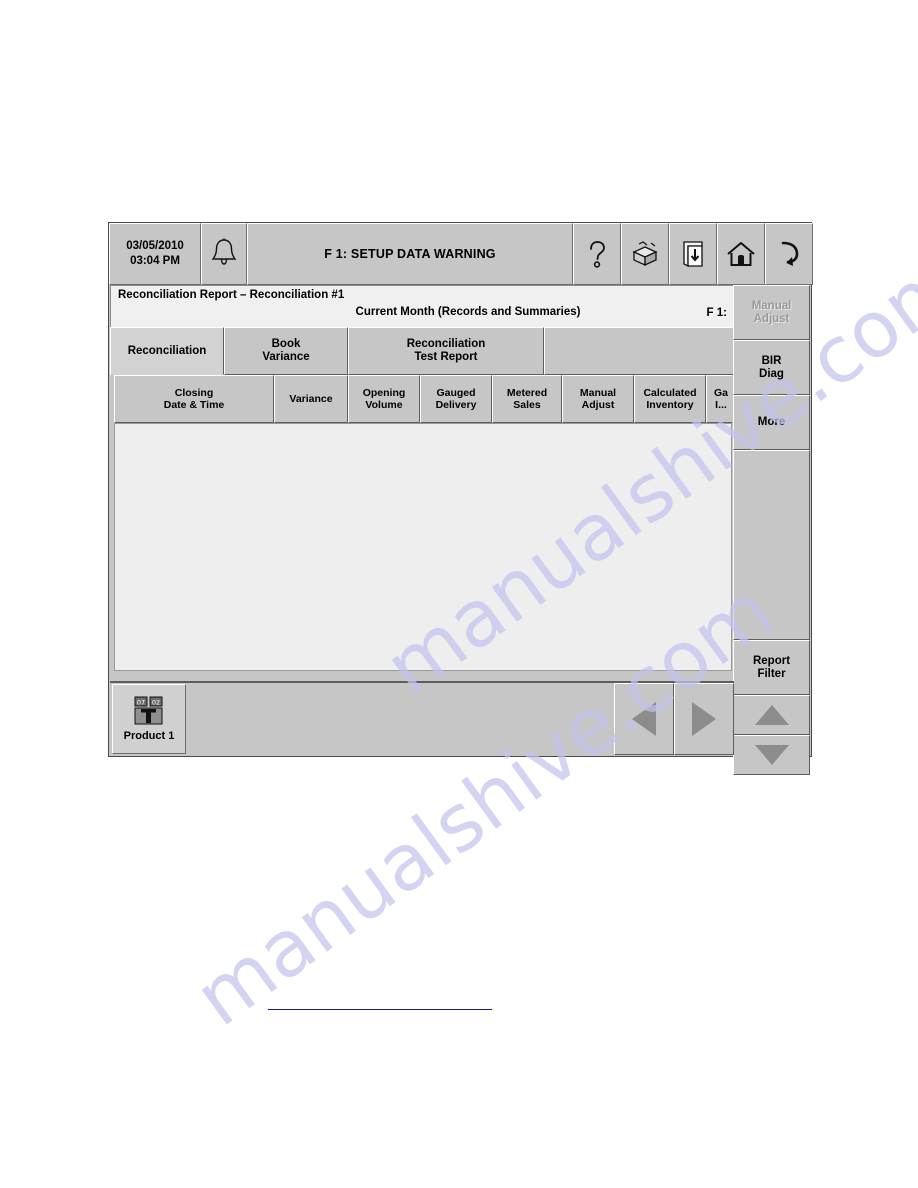  Describe the element at coordinates (149, 711) in the screenshot. I see `tank-product-icon: 07 02` at that location.